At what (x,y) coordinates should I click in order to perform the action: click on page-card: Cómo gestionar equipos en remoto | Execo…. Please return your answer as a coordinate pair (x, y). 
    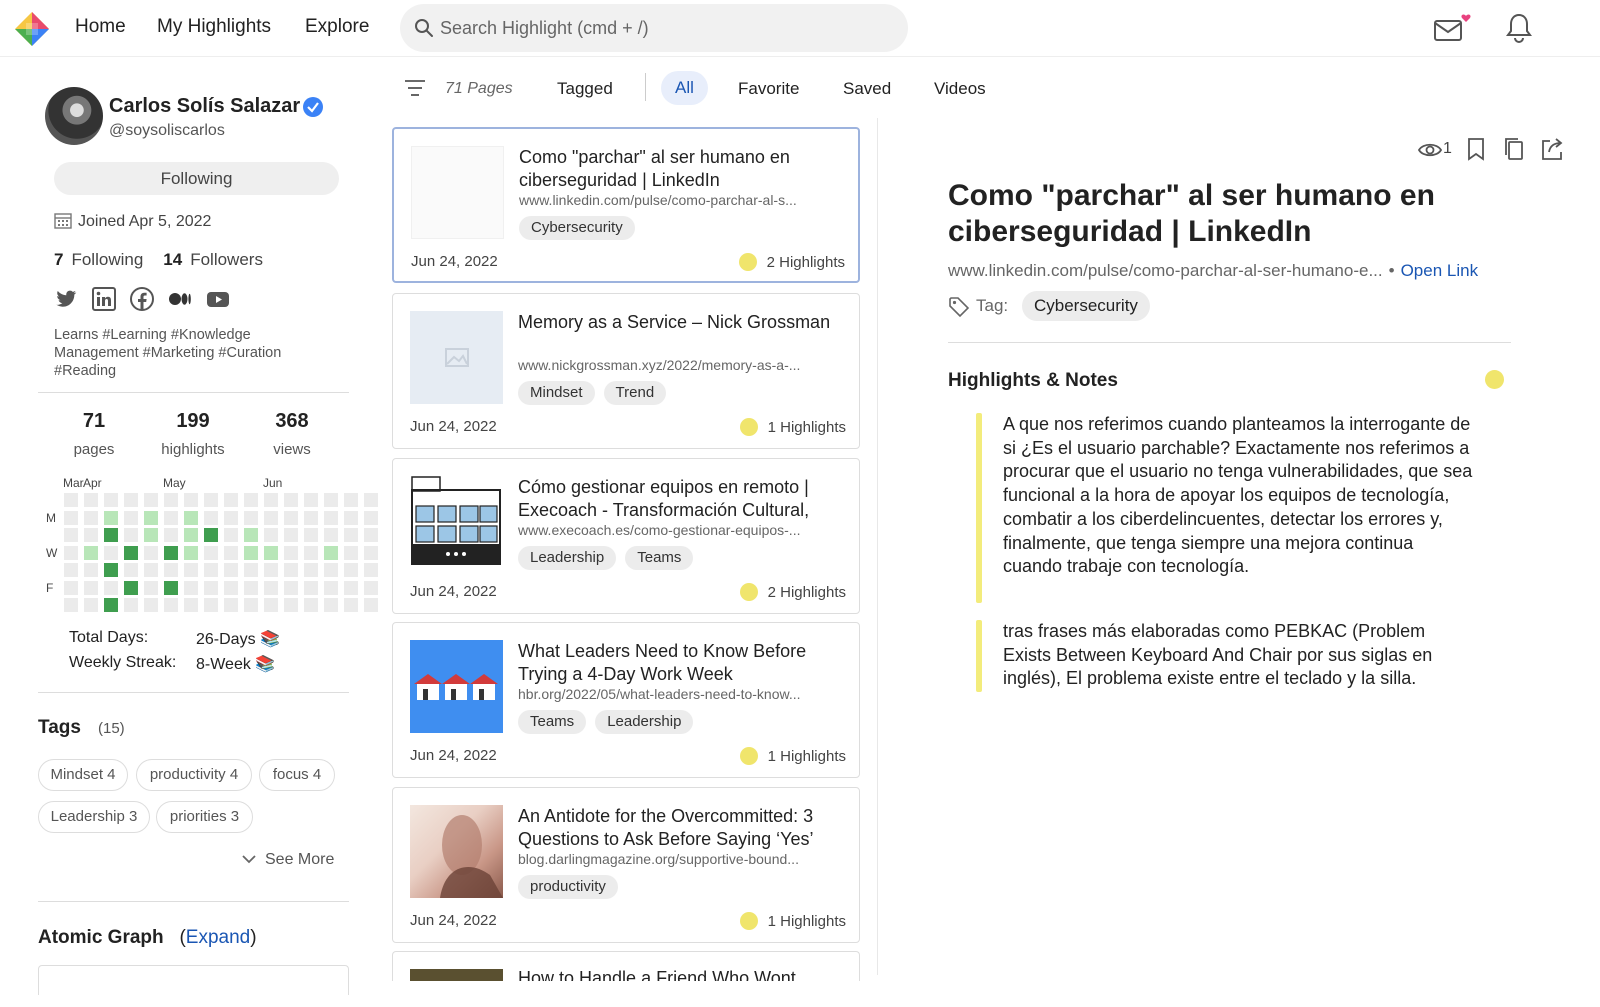
    Looking at the image, I should click on (626, 536).